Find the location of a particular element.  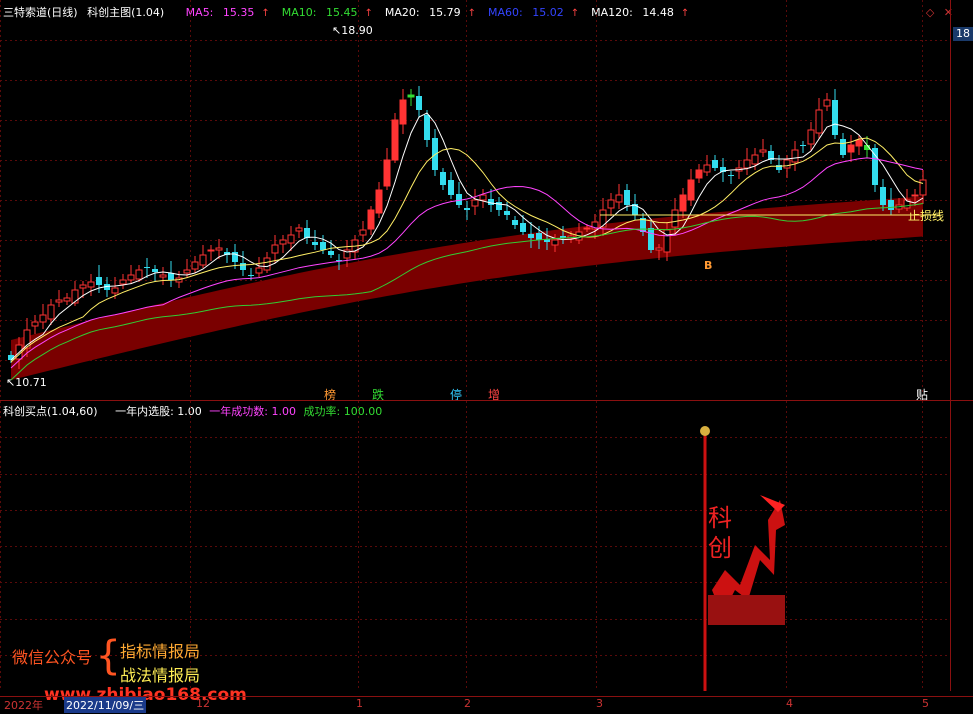

x-axis-mar: 3 is located at coordinates (599, 703).